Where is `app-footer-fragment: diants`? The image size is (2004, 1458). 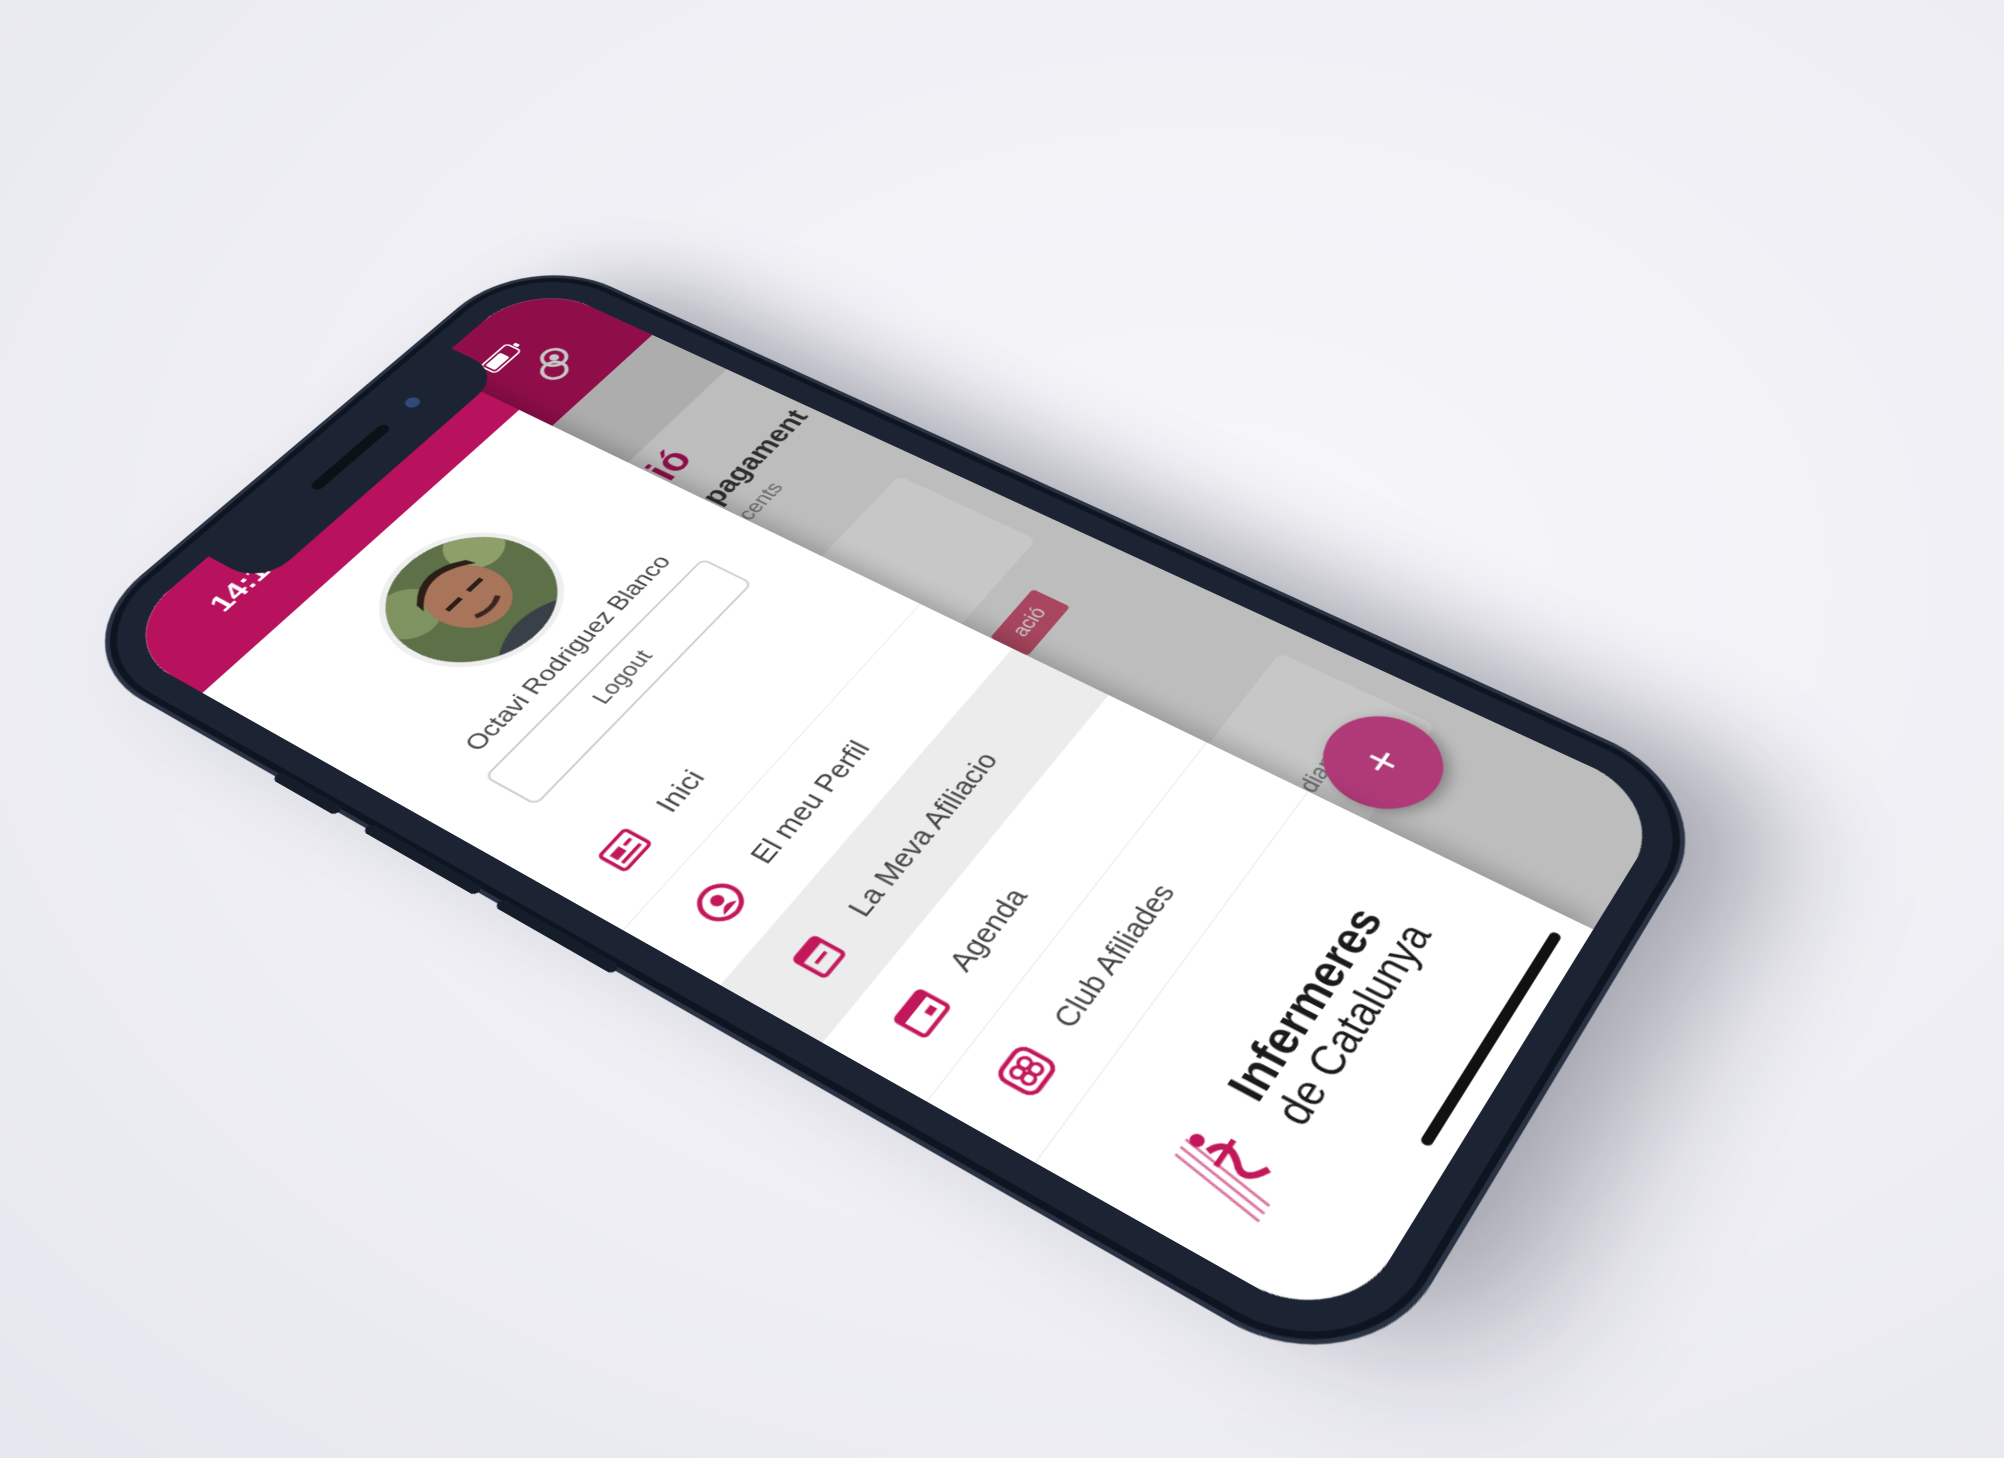 app-footer-fragment: diants is located at coordinates (1322, 767).